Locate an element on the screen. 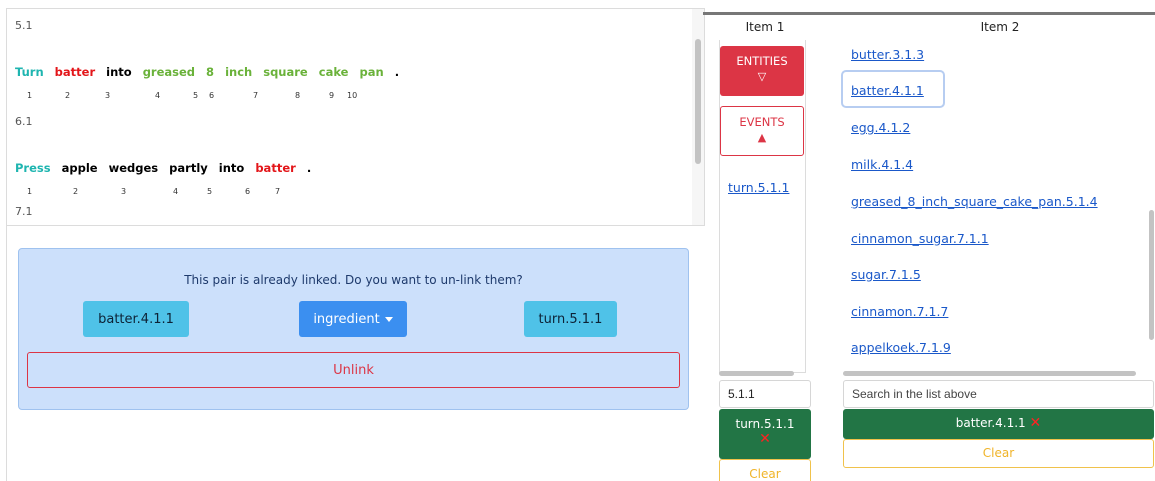  text-scrollbar-track is located at coordinates (698, 117).